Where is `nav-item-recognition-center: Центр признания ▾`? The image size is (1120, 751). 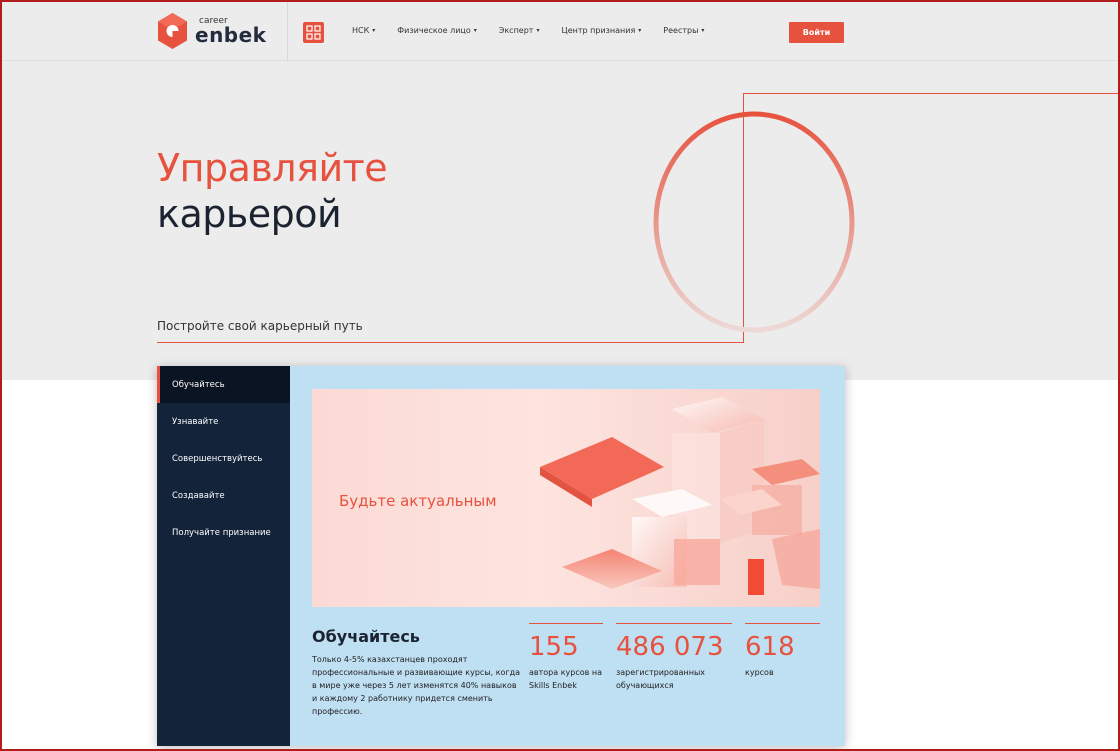 nav-item-recognition-center: Центр признания ▾ is located at coordinates (601, 30).